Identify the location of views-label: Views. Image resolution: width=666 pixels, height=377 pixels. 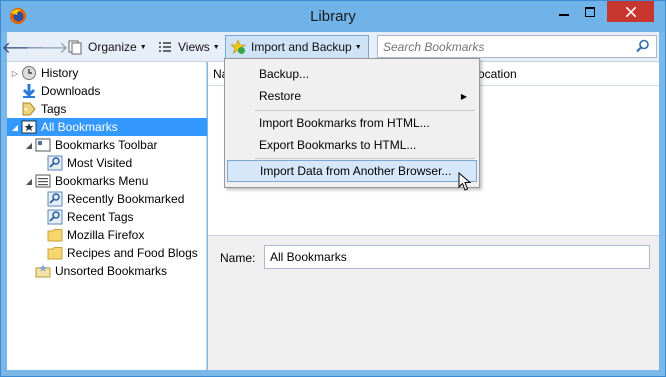
(194, 47).